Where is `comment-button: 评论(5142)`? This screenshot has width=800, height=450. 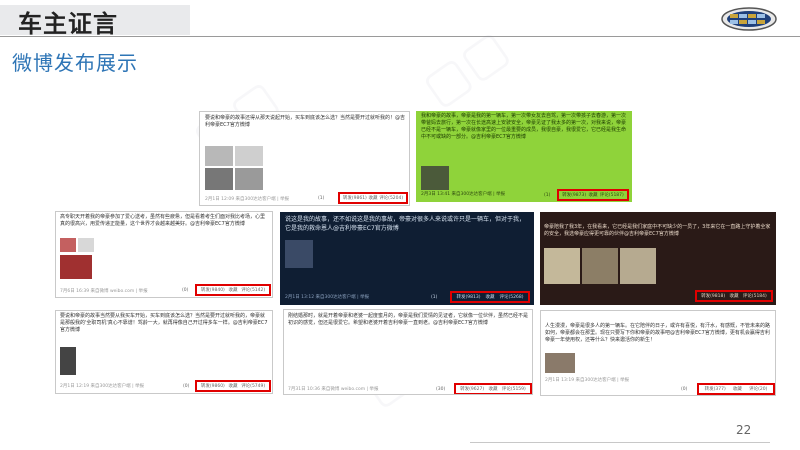 comment-button: 评论(5142) is located at coordinates (253, 290).